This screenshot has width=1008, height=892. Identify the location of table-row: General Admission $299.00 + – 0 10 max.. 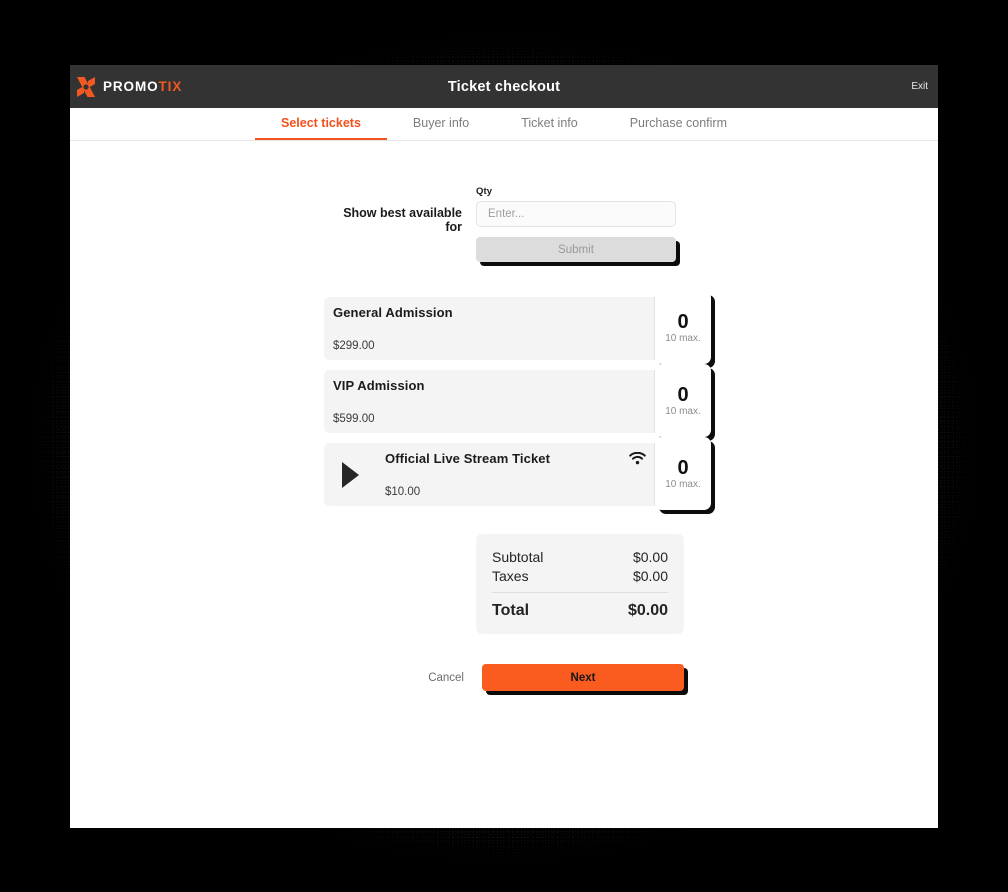
(517, 327).